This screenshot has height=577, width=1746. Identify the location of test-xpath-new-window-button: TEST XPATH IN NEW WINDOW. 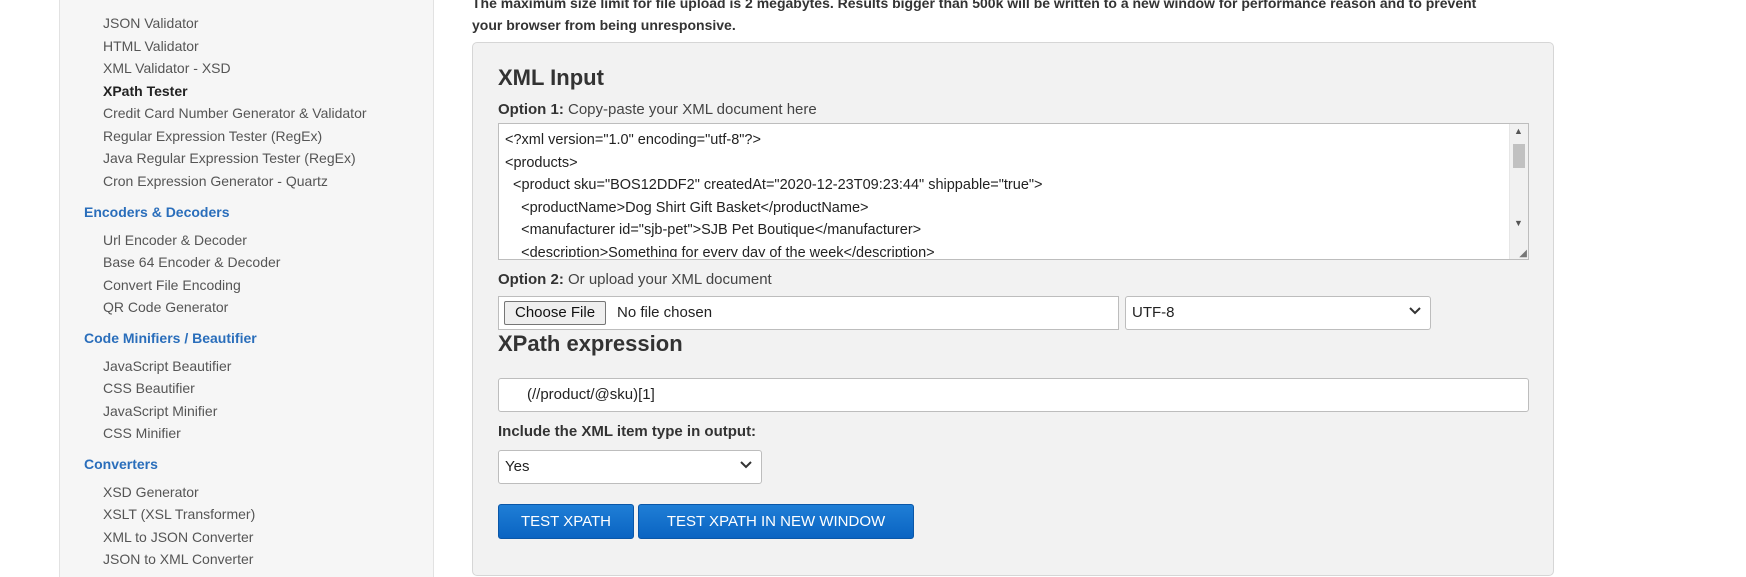
(776, 521).